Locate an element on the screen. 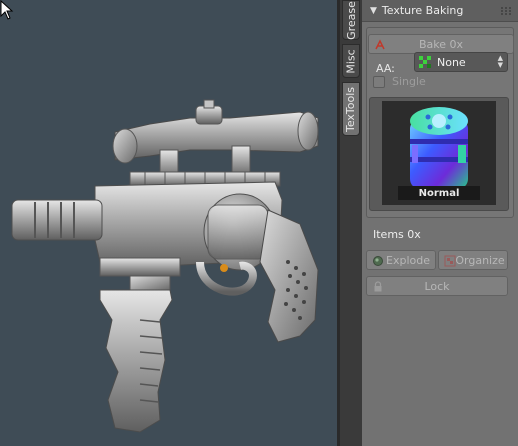 The image size is (518, 446). bake-preview: Normal is located at coordinates (439, 154).